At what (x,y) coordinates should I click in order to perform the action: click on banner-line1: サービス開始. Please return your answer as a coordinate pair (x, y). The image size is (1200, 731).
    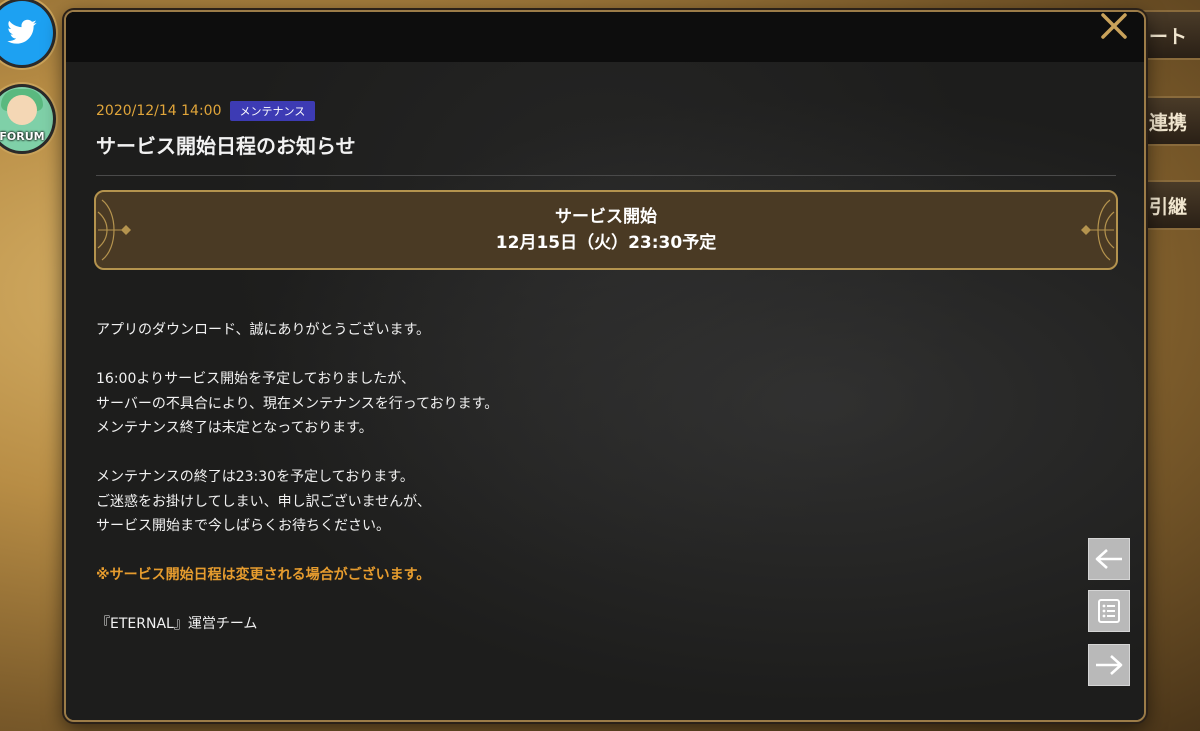
    Looking at the image, I should click on (606, 217).